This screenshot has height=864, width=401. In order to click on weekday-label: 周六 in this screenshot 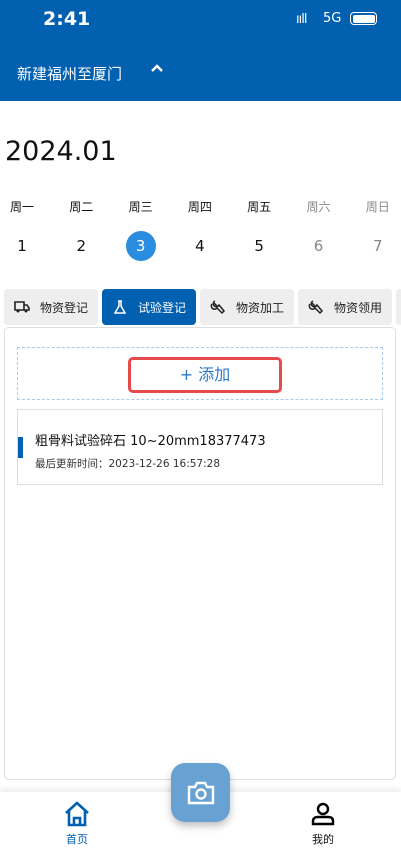, I will do `click(318, 207)`.